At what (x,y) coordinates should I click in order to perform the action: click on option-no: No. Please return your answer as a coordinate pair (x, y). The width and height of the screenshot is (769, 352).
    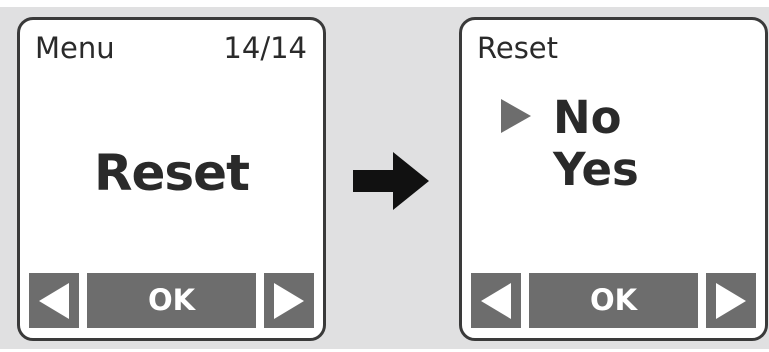
    Looking at the image, I should click on (587, 117).